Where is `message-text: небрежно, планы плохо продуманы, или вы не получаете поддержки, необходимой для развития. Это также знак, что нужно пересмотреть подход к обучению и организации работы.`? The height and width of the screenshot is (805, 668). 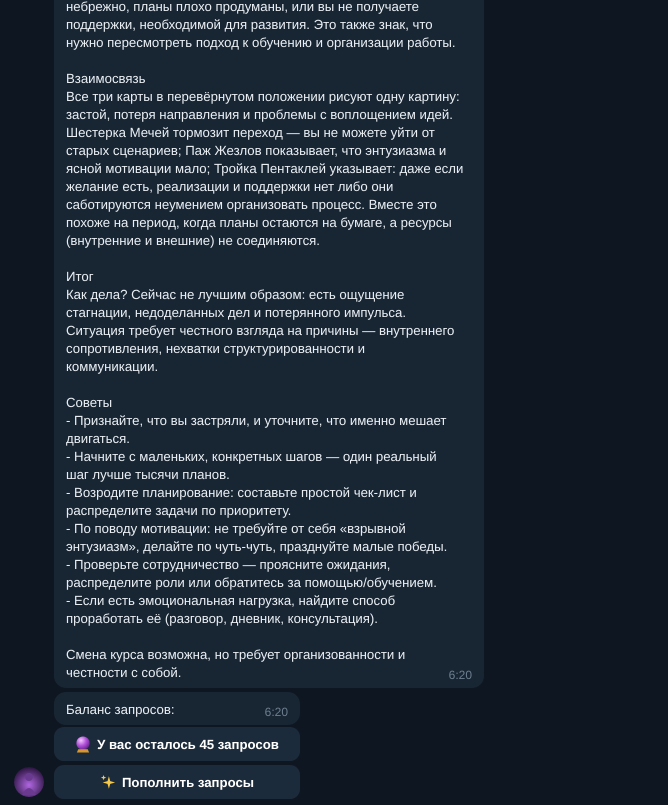
message-text: небрежно, планы плохо продуманы, или вы не получаете поддержки, необходимой для развития. Это также знак, что нужно пересмотреть подход к обучению и организации работы. is located at coordinates (261, 26).